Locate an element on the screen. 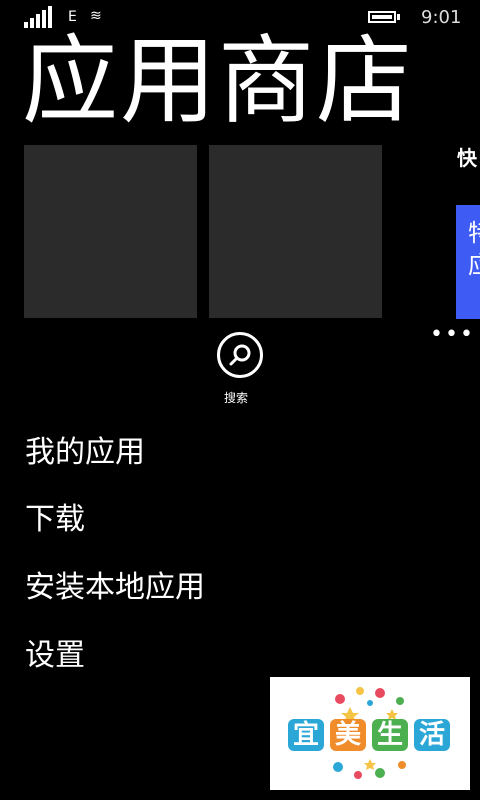 The image size is (480, 800). featured-card-line1: 特 is located at coordinates (474, 230).